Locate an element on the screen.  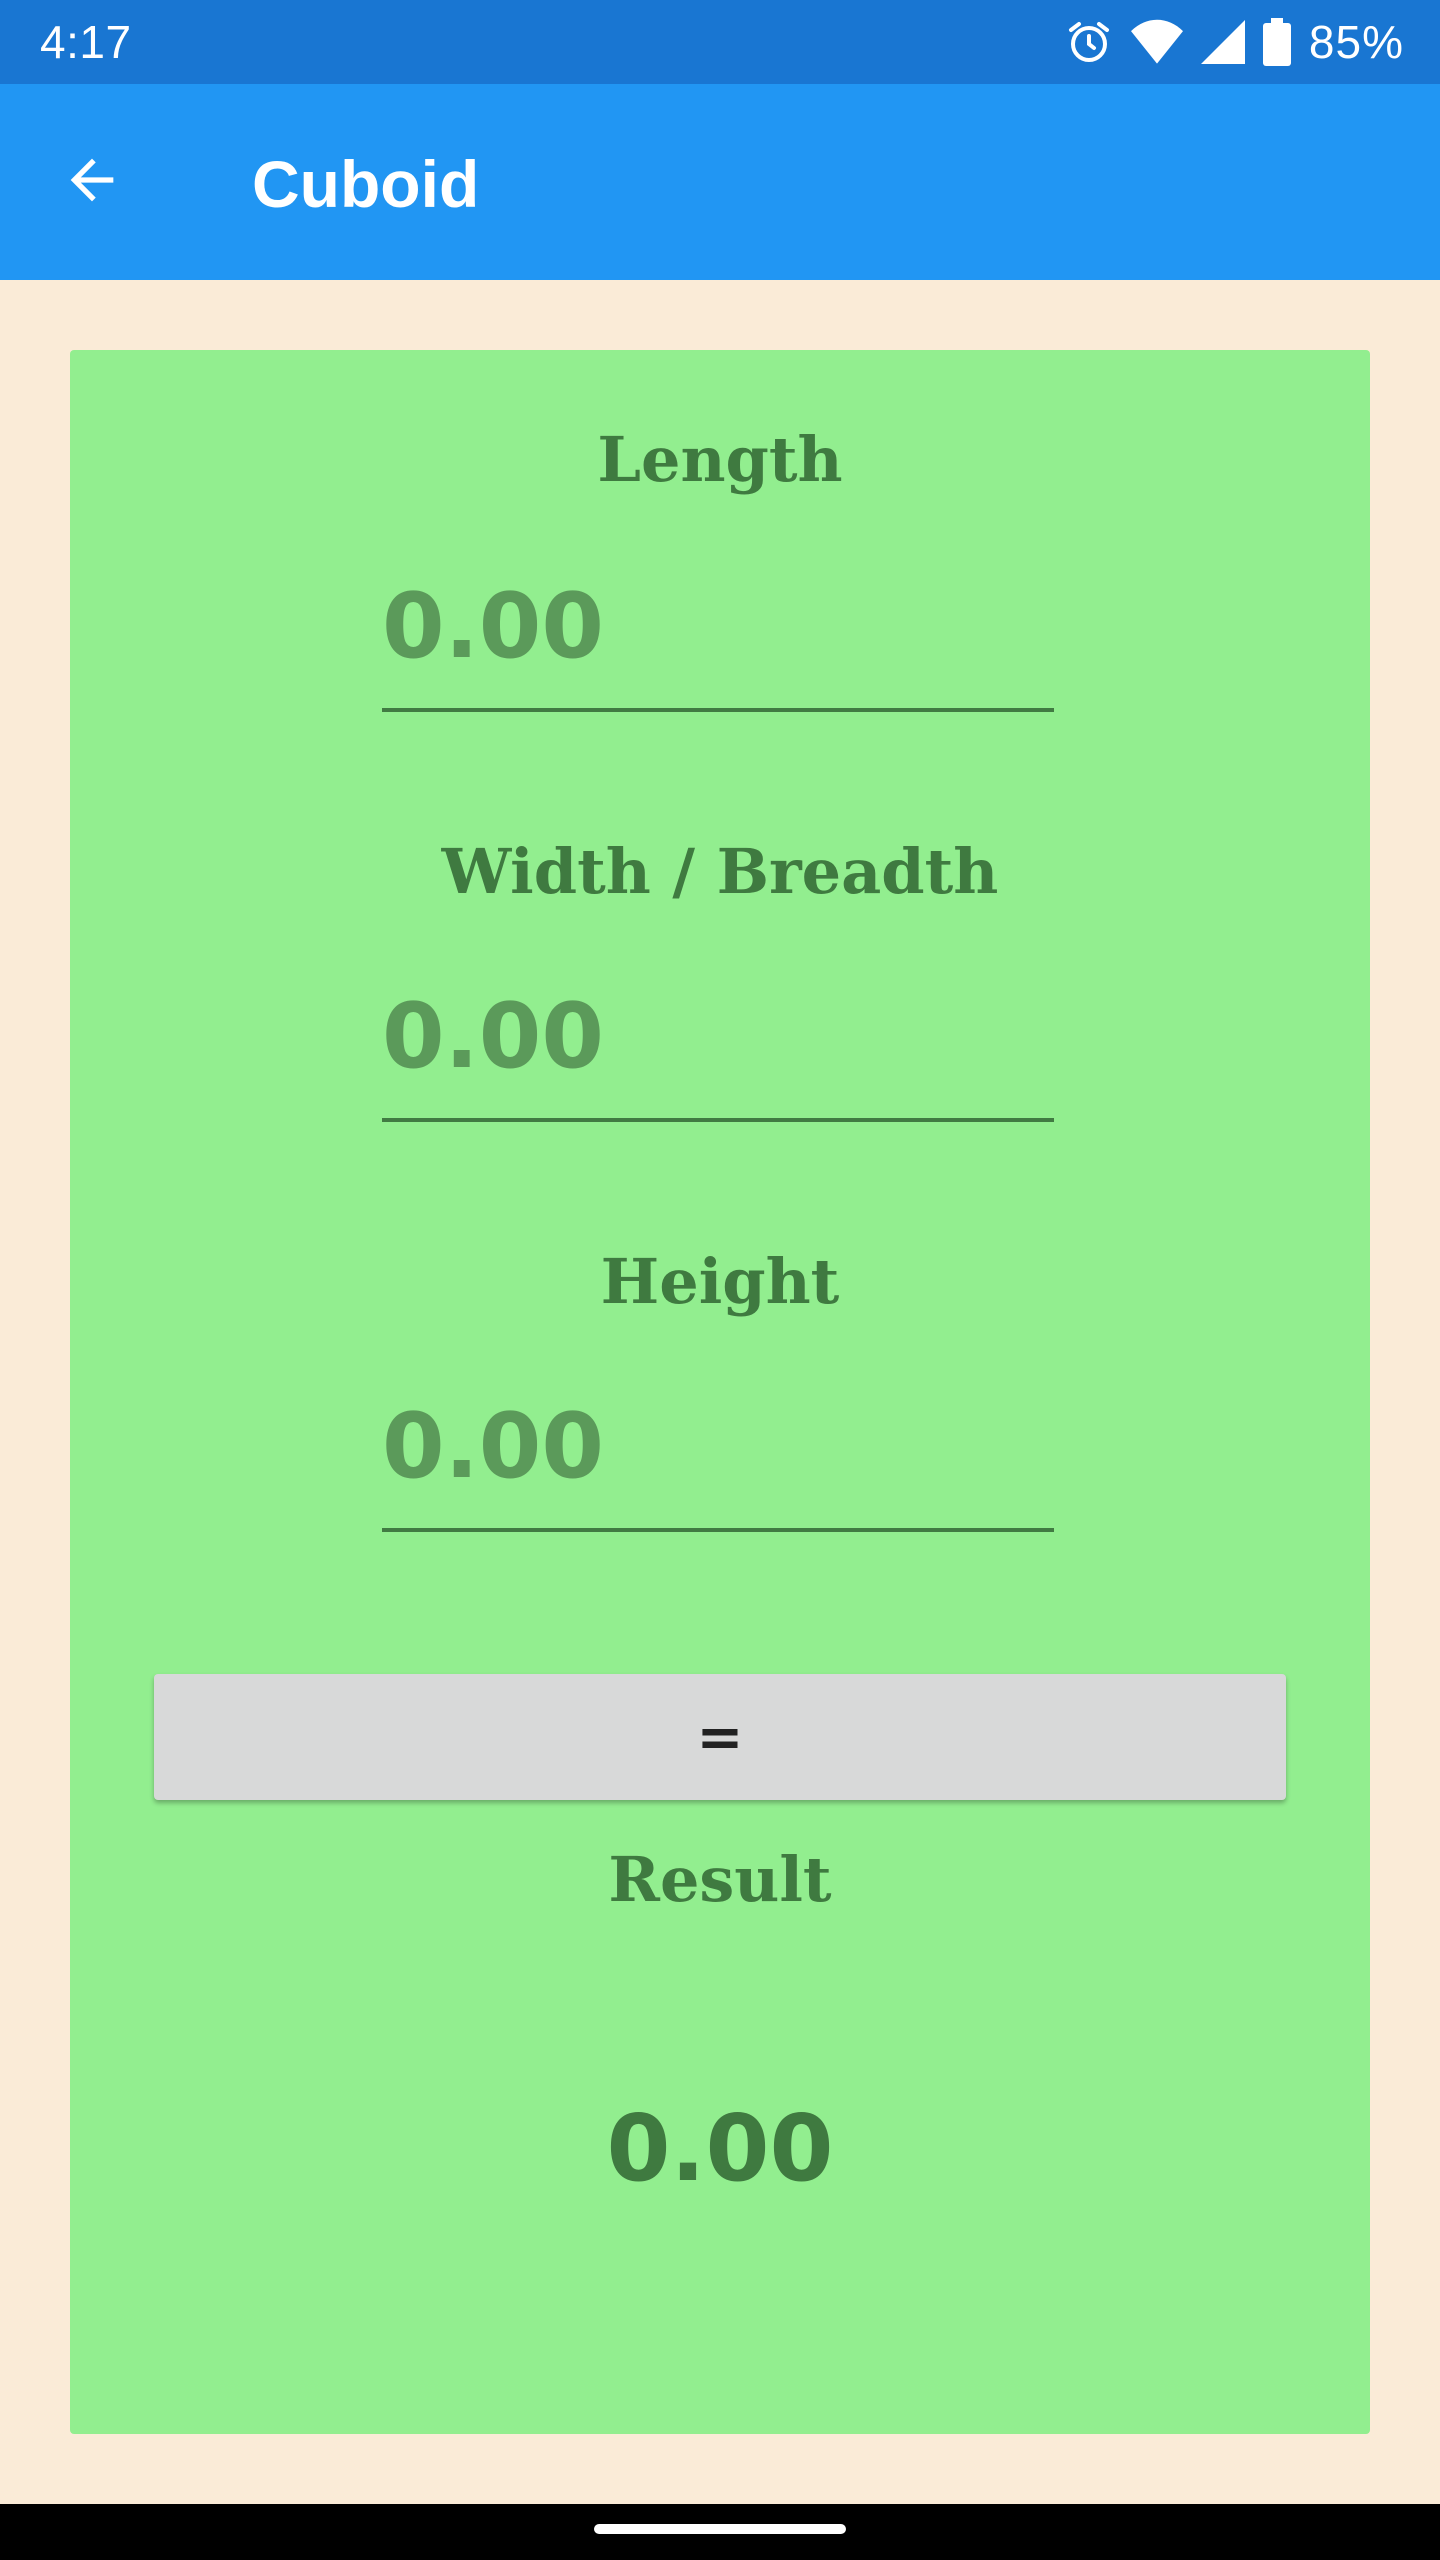
height-input is located at coordinates (718, 1457).